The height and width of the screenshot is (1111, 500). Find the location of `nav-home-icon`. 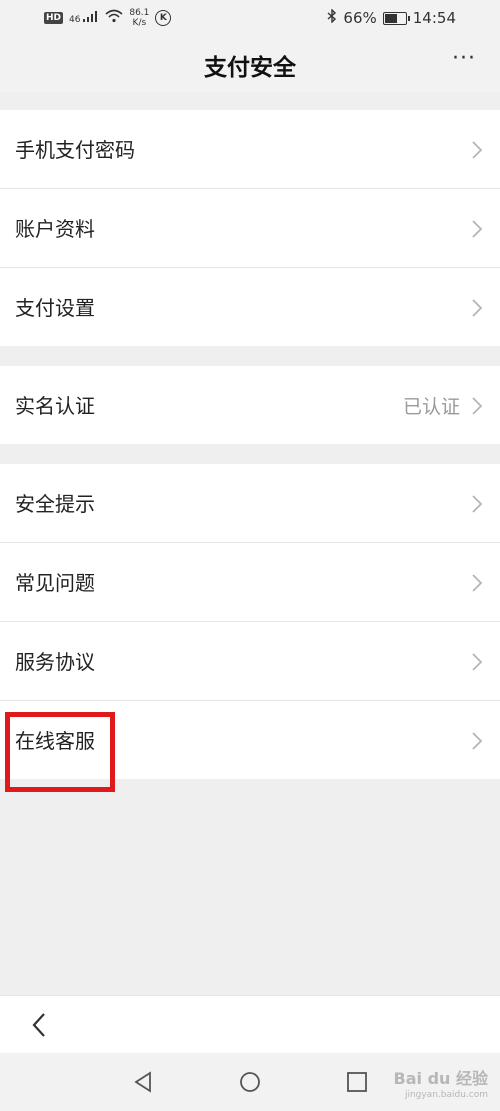

nav-home-icon is located at coordinates (250, 1082).